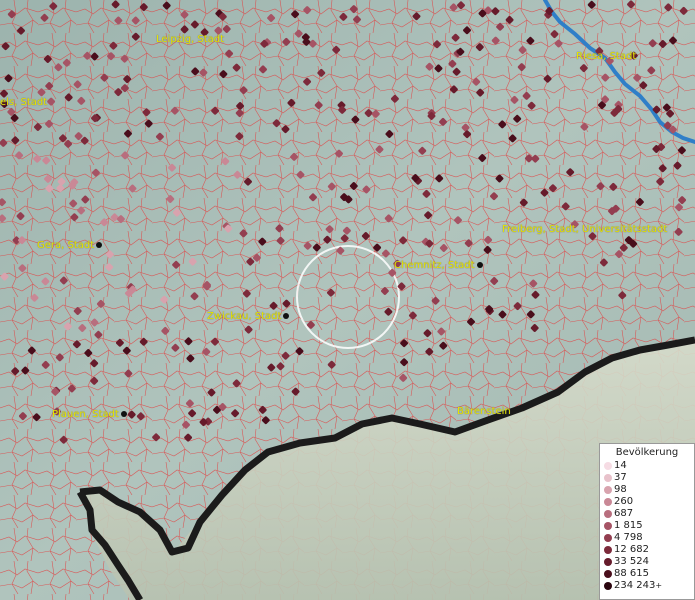 The height and width of the screenshot is (600, 695). I want to click on legend-suffix: +, so click(659, 585).